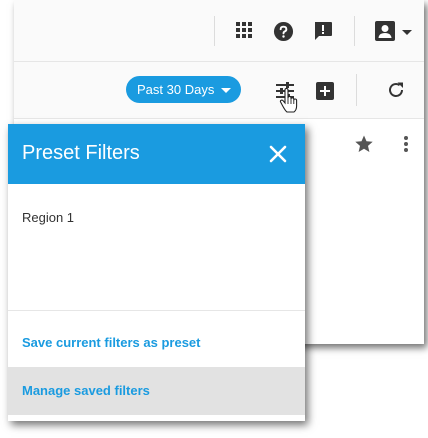 This screenshot has height=438, width=428. Describe the element at coordinates (81, 153) in the screenshot. I see `popup-title: Preset Filters` at that location.